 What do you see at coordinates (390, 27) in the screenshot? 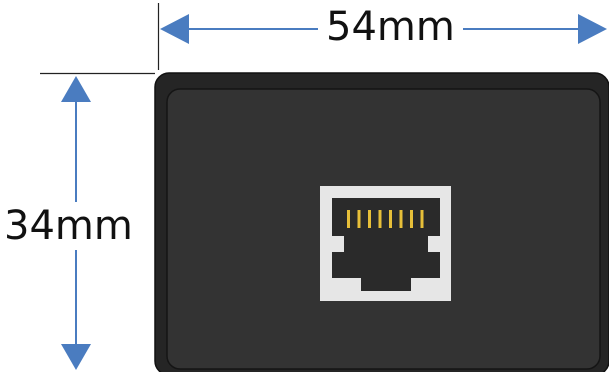
I see `width-dimension-label: 54mm` at bounding box center [390, 27].